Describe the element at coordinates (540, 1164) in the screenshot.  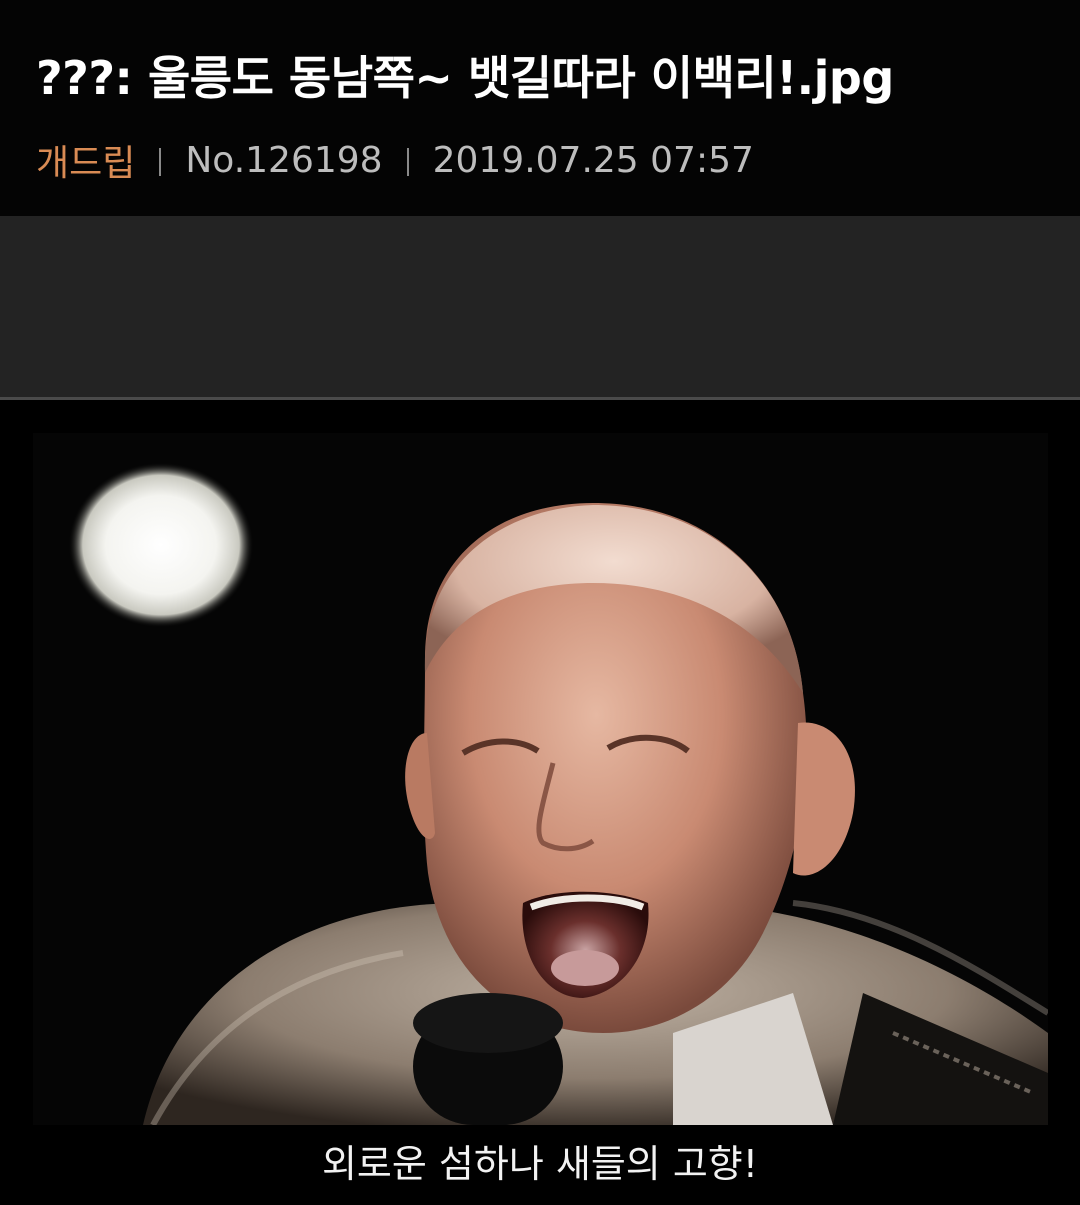
I see `image-caption: 외로운 섬하나 새들의 고향!` at that location.